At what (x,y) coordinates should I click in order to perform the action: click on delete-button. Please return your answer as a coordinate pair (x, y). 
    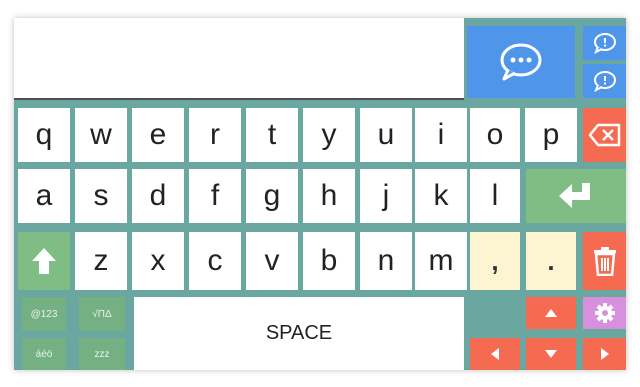
    Looking at the image, I should click on (604, 261).